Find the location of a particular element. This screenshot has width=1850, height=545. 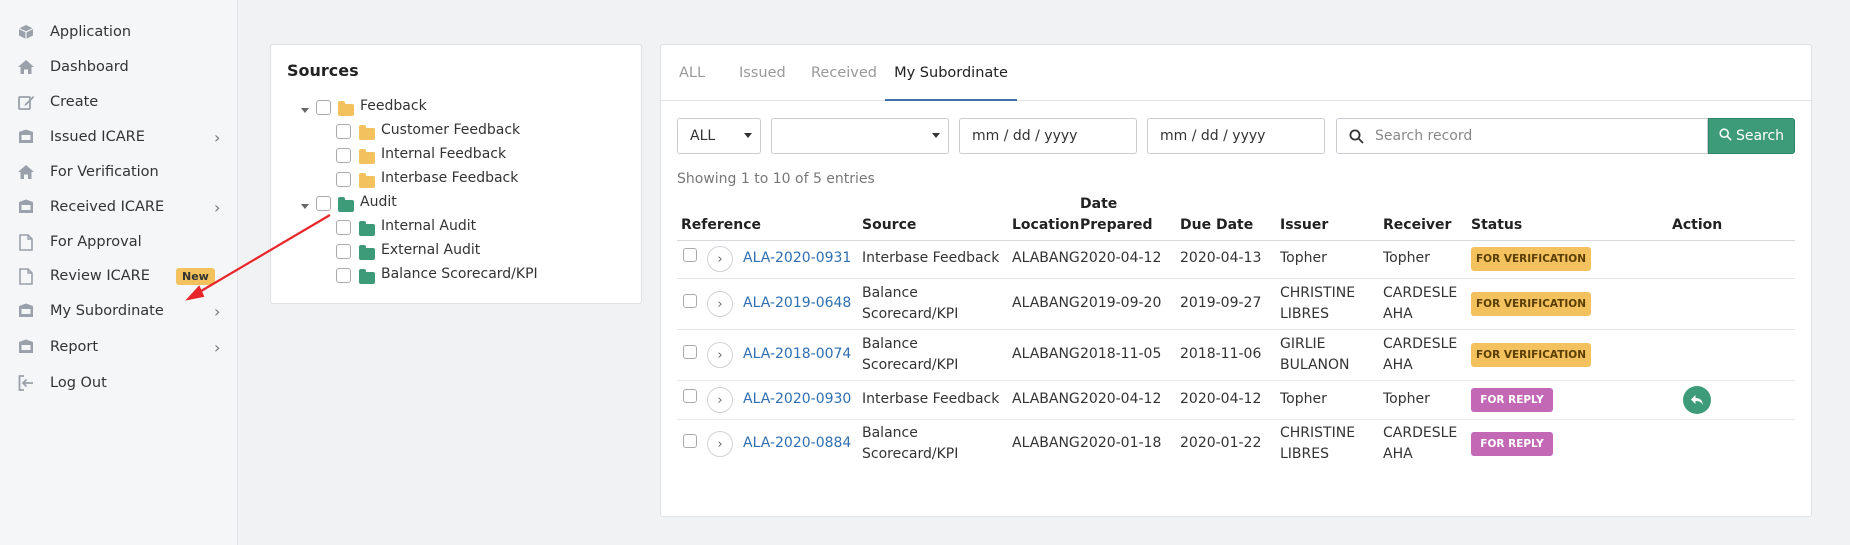

search-button: Search is located at coordinates (1751, 136).